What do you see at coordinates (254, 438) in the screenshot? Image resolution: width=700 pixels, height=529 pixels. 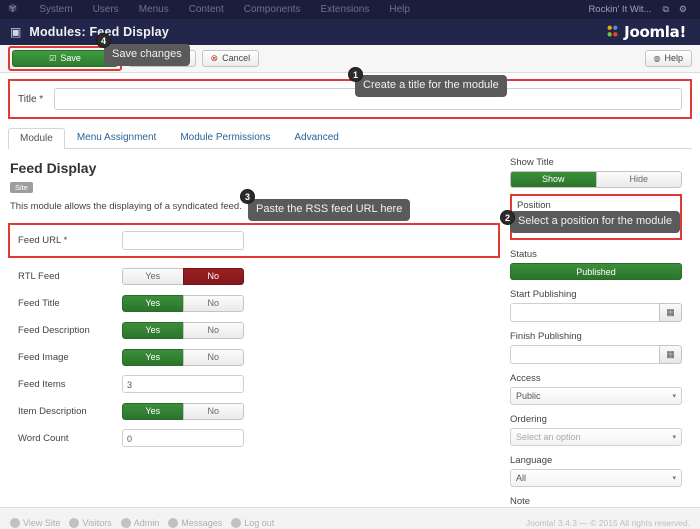 I see `field-row-word-count: Word Count 0` at bounding box center [254, 438].